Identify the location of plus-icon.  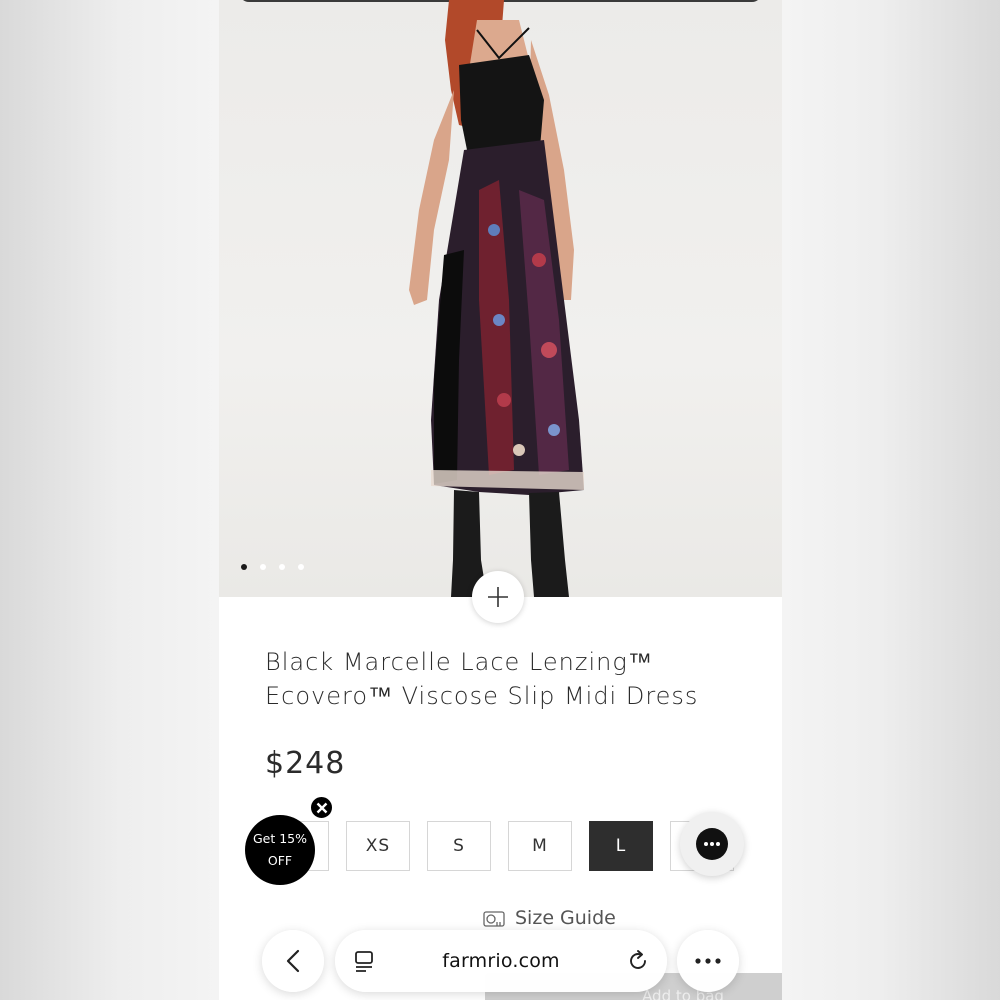
(498, 597).